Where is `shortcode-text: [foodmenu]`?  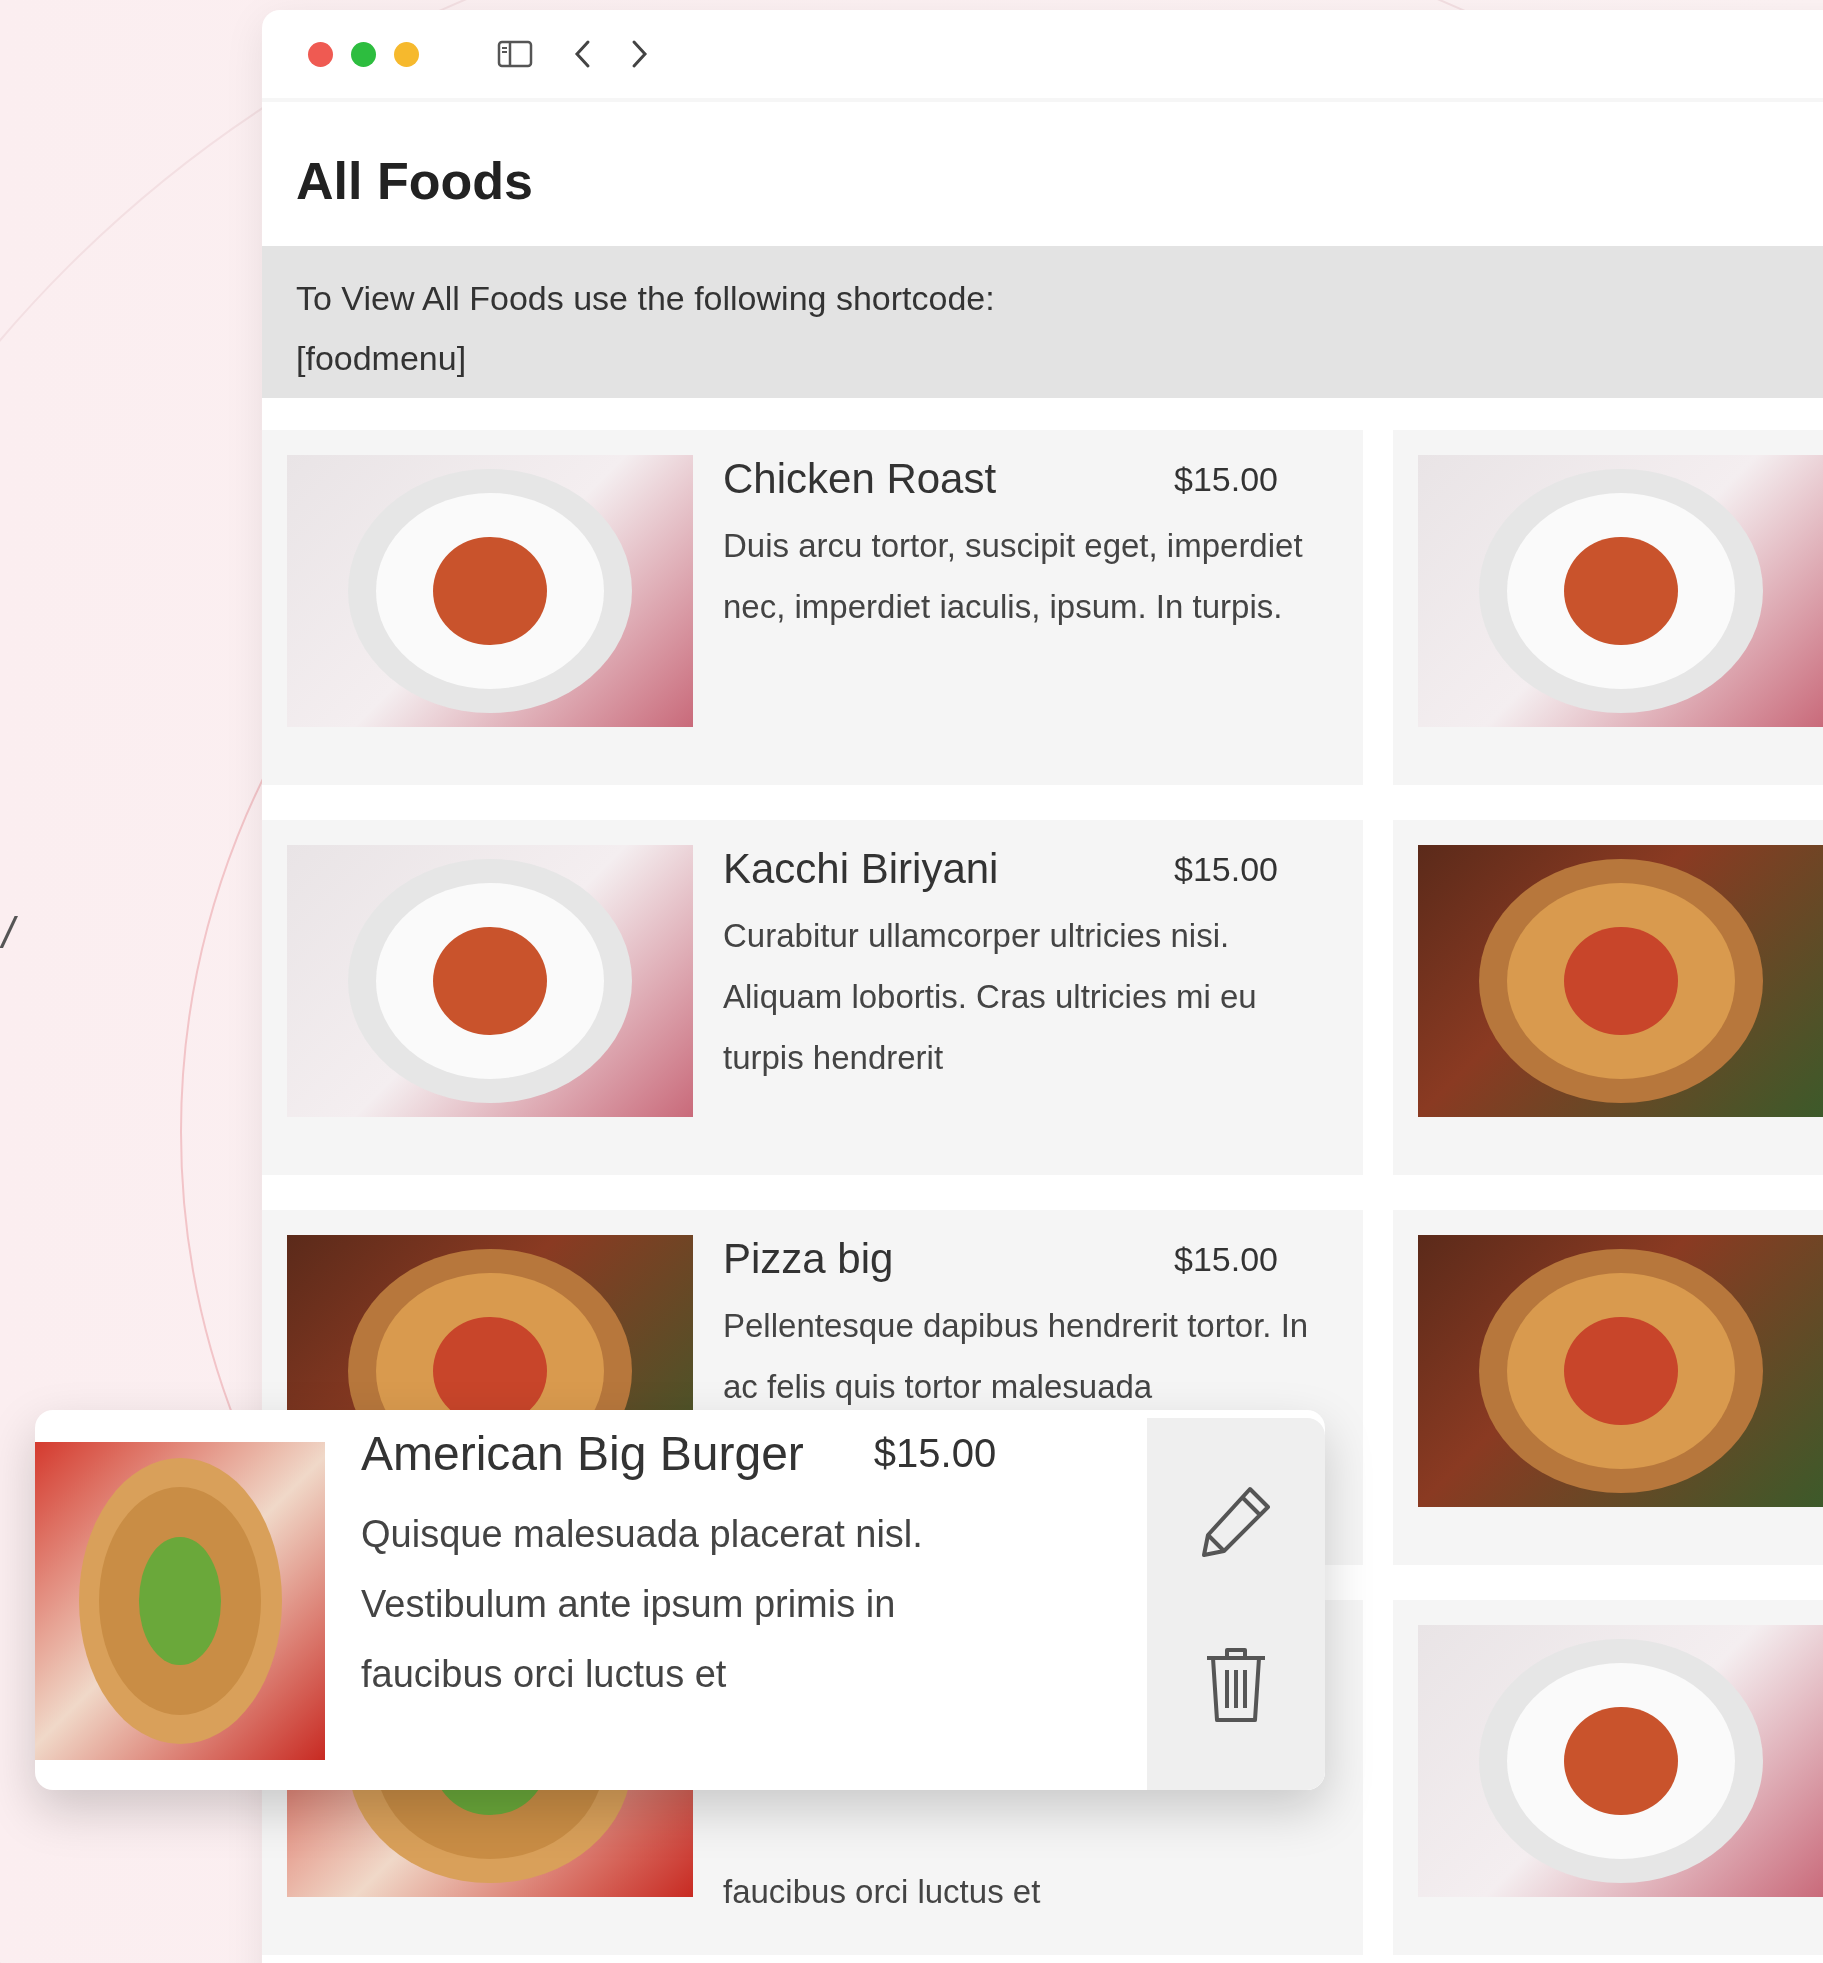
shortcode-text: [foodmenu] is located at coordinates (381, 358).